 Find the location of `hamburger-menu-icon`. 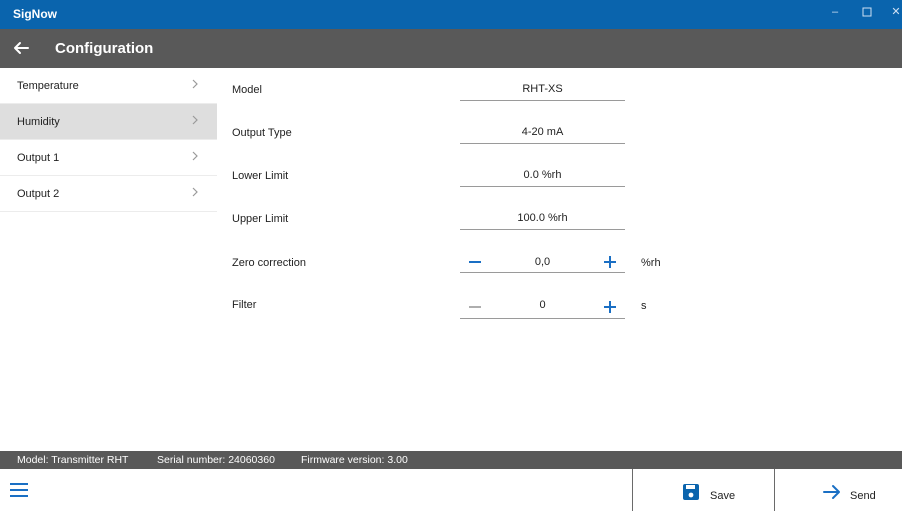

hamburger-menu-icon is located at coordinates (19, 490).